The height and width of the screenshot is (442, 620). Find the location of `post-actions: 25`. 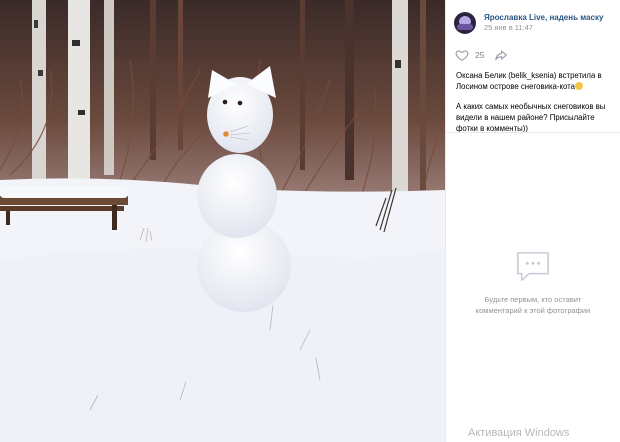

post-actions: 25 is located at coordinates (533, 51).